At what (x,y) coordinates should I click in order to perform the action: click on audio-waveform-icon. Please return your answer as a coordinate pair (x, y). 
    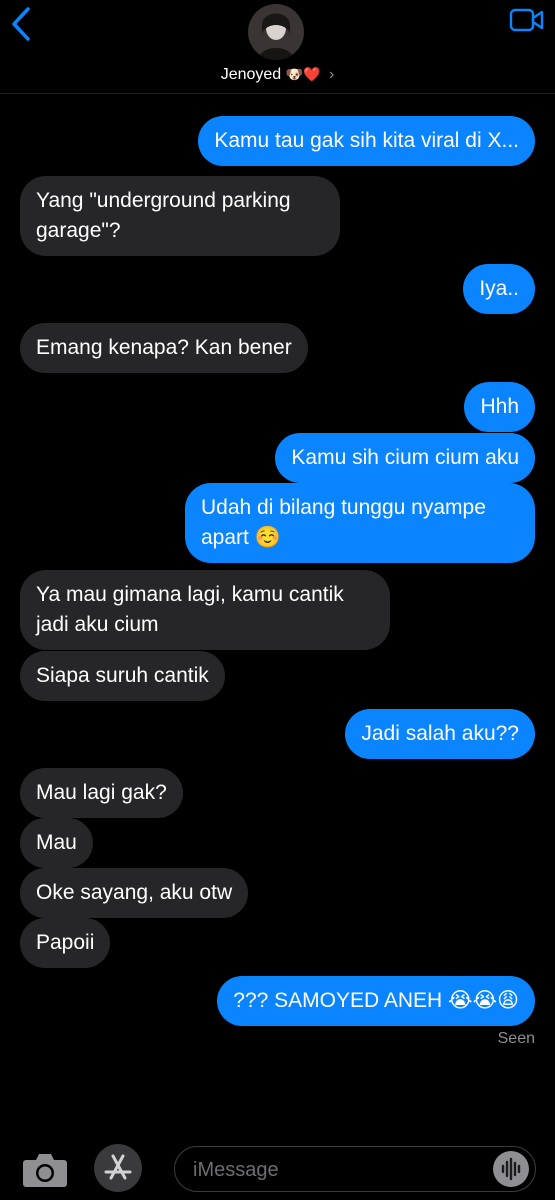
    Looking at the image, I should click on (511, 1169).